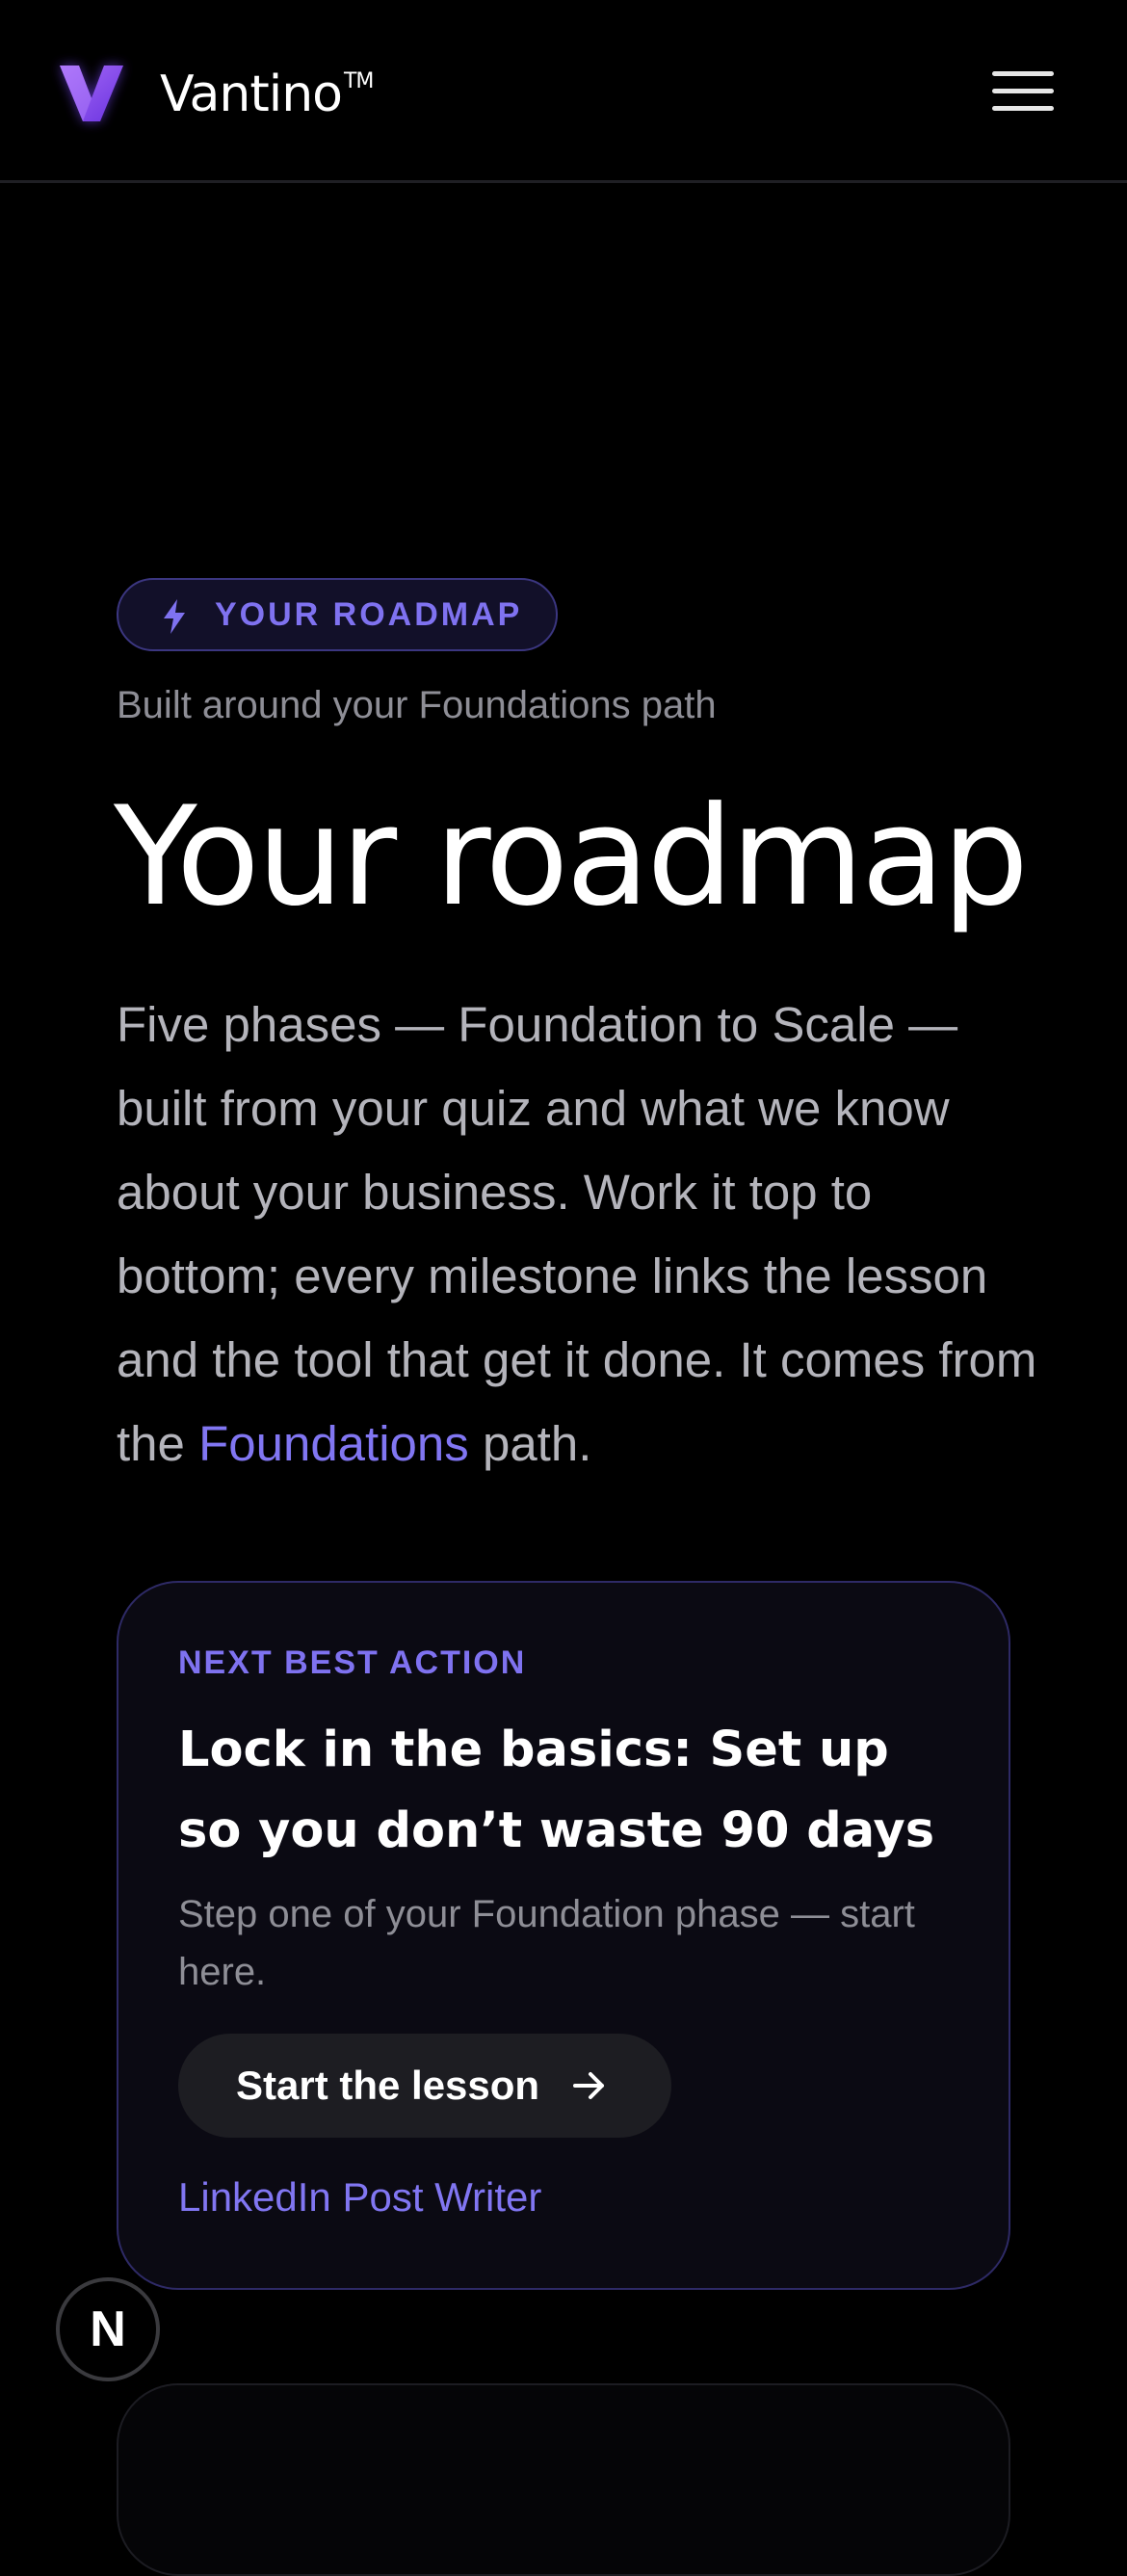  What do you see at coordinates (359, 2197) in the screenshot?
I see `linkedin-post-writer-link: LinkedIn Post Writer` at bounding box center [359, 2197].